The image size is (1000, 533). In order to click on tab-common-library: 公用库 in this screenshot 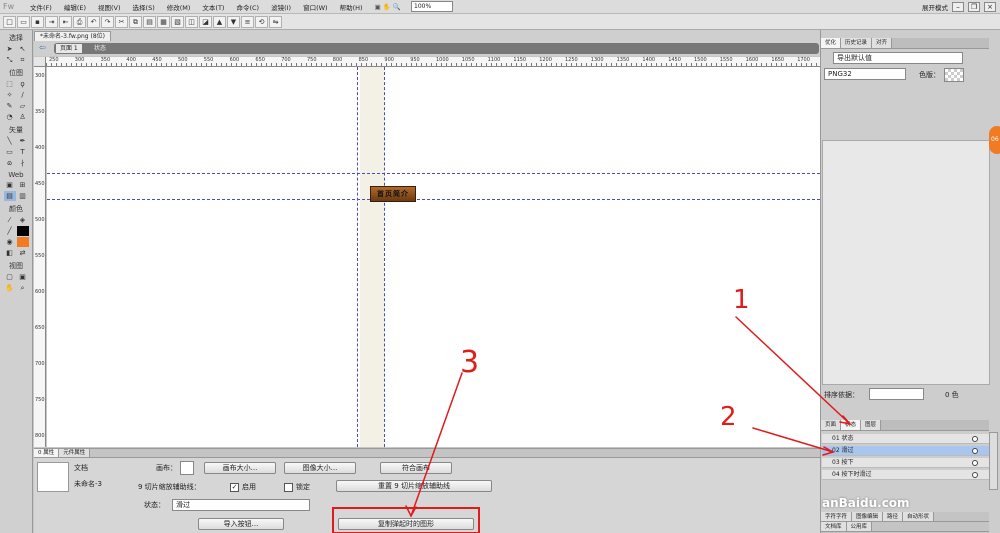, I will do `click(859, 526)`.